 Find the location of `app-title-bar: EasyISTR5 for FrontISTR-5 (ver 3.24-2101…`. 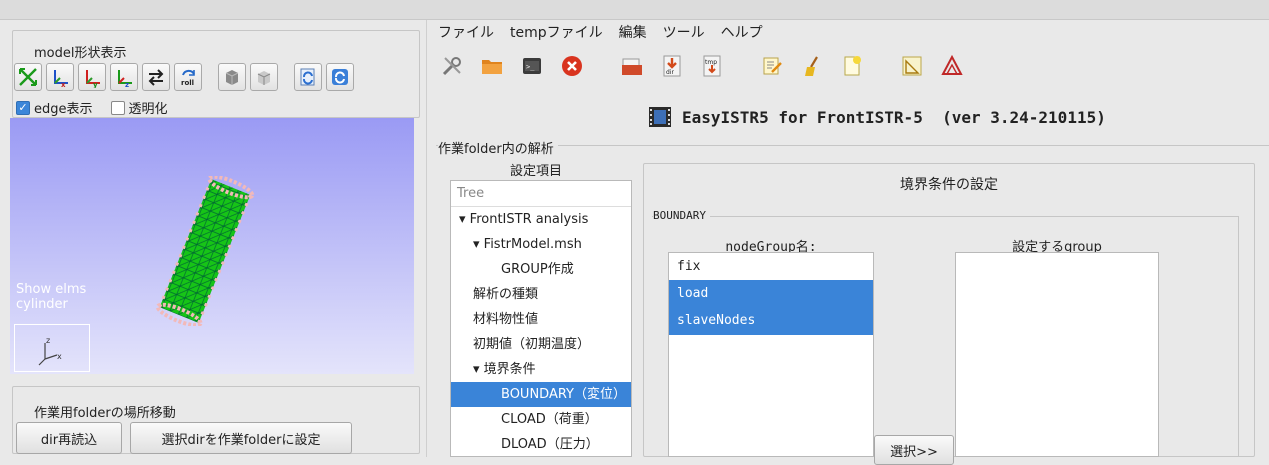

app-title-bar: EasyISTR5 for FrontISTR-5 (ver 3.24-2101… is located at coordinates (877, 117).